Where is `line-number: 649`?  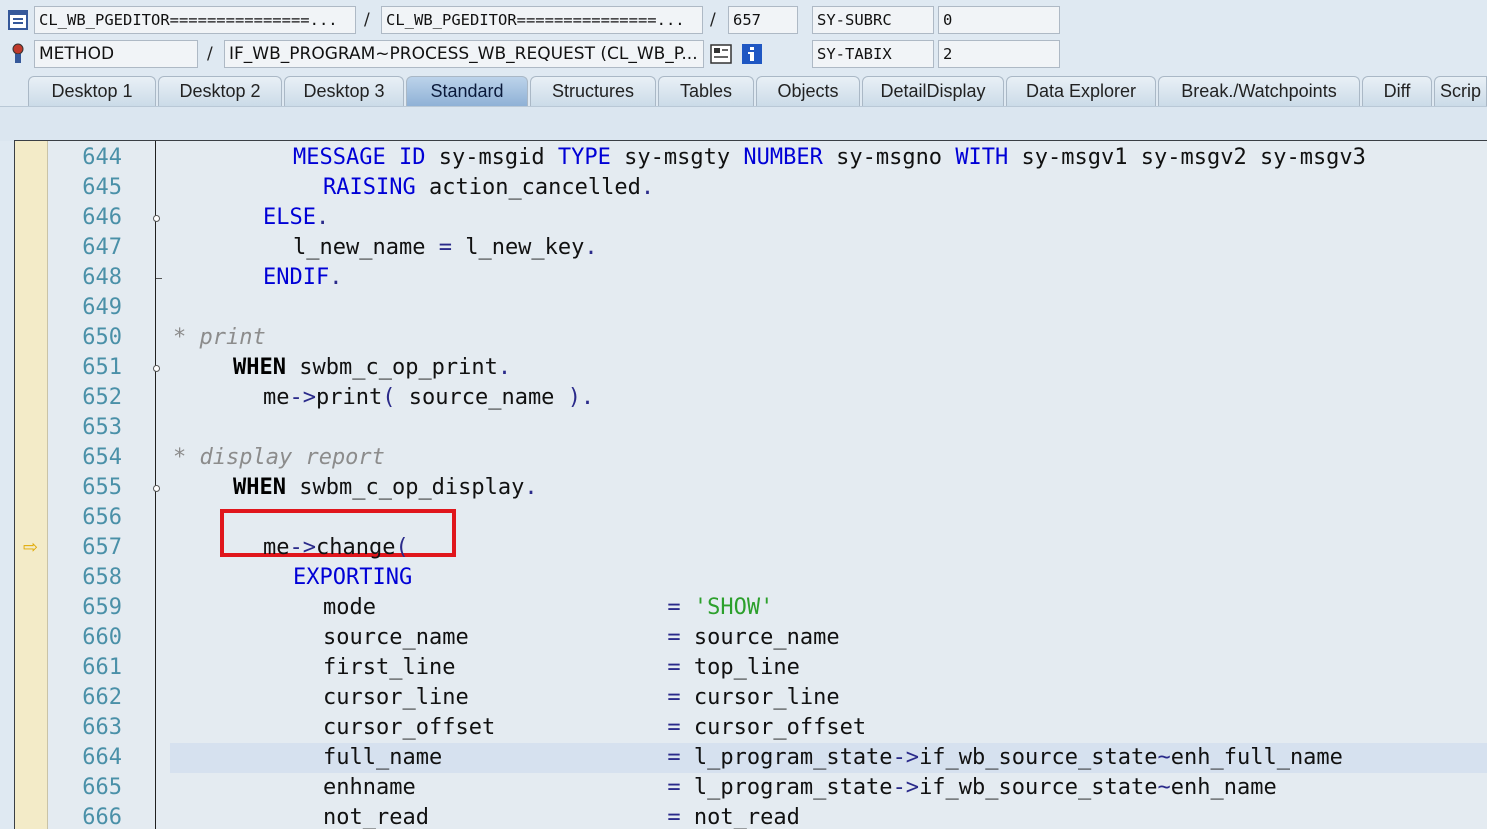 line-number: 649 is located at coordinates (102, 307).